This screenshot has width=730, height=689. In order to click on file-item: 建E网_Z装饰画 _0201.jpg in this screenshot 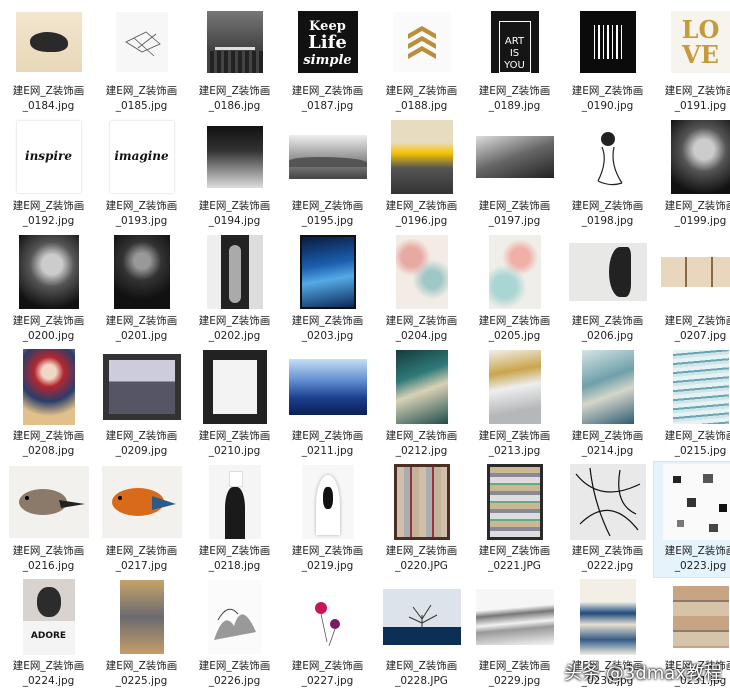, I will do `click(141, 289)`.